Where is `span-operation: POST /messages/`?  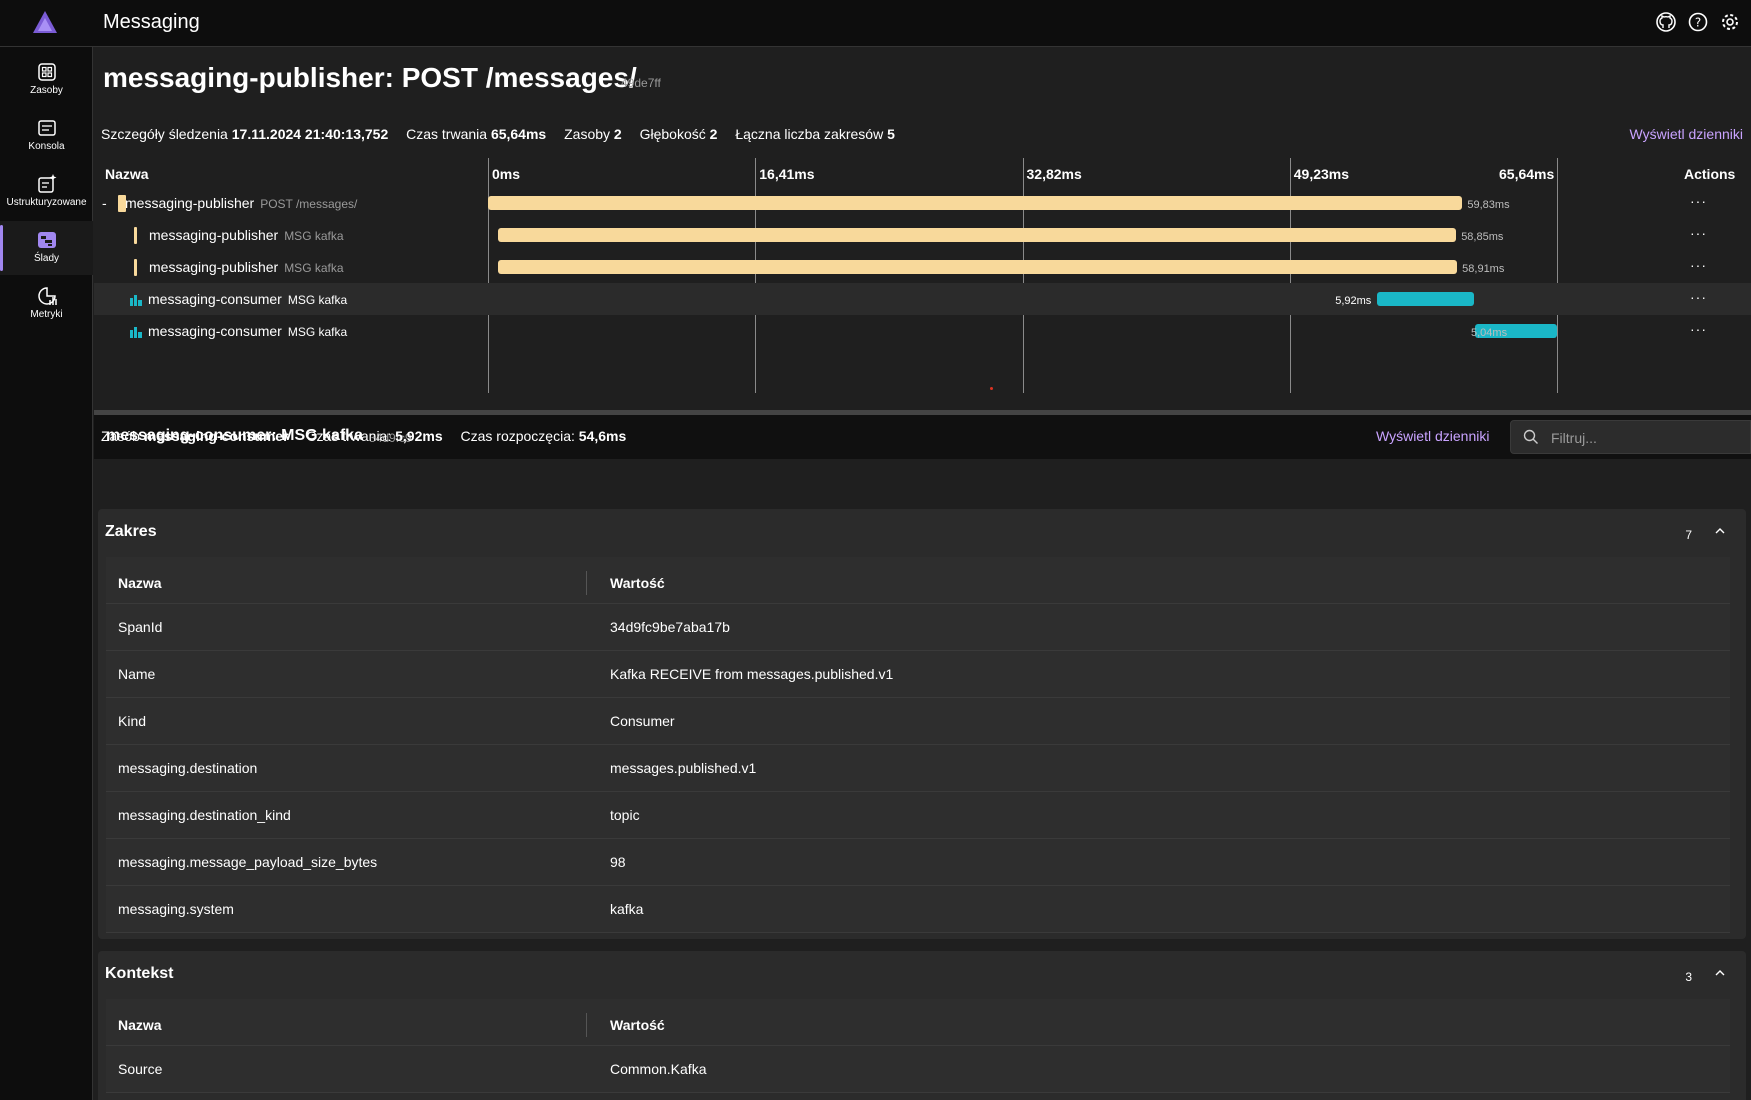
span-operation: POST /messages/ is located at coordinates (309, 204).